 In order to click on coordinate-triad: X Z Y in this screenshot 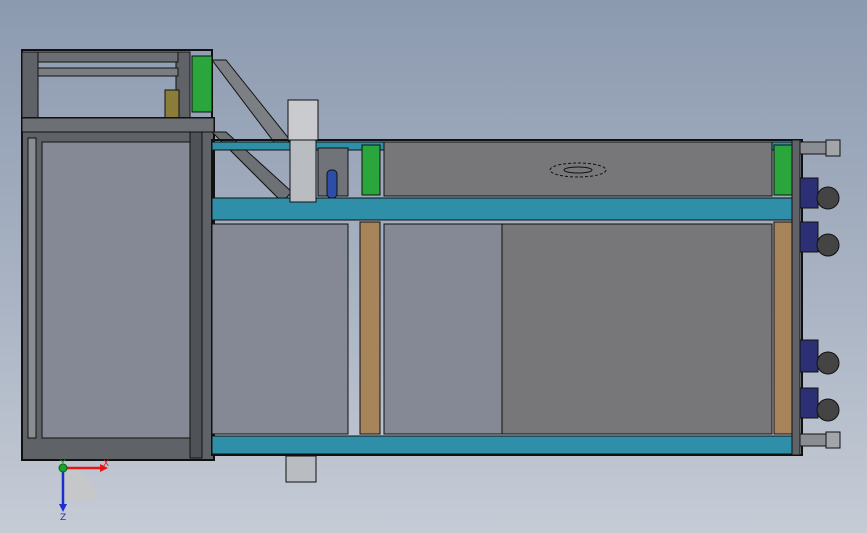, I will do `click(83, 491)`.